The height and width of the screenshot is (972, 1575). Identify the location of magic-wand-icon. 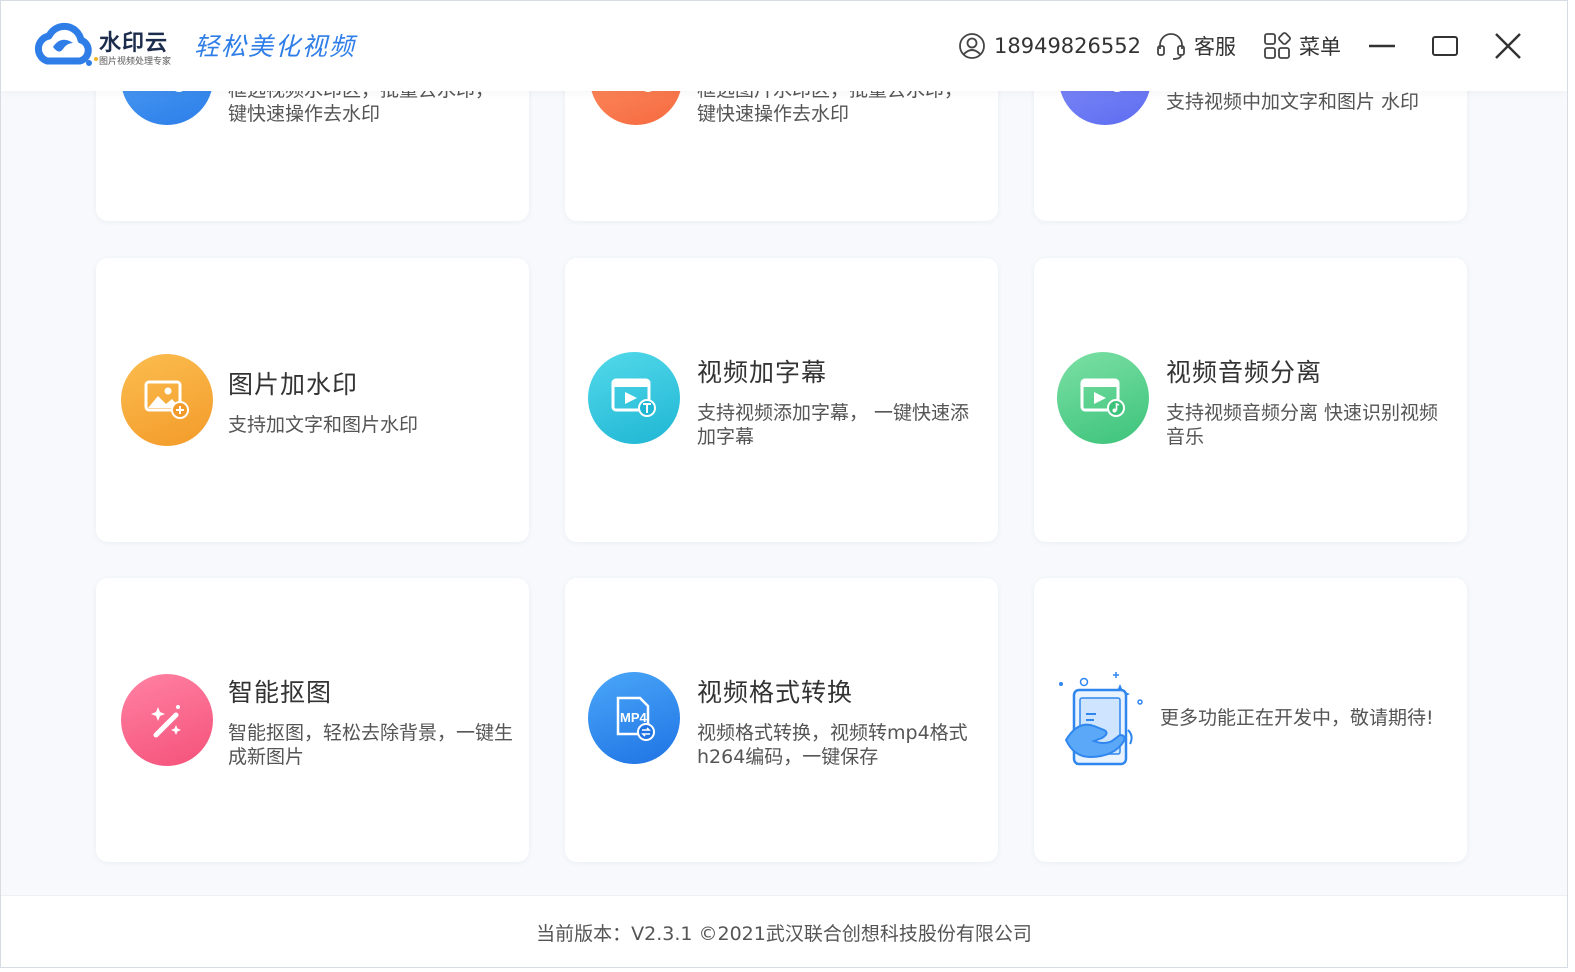
(167, 720).